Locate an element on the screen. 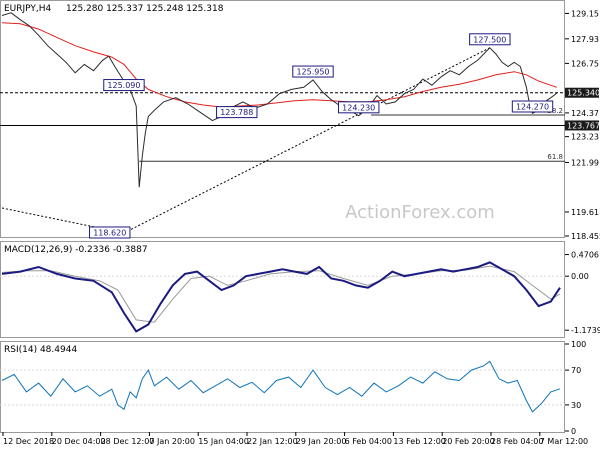  macd-y-tick-label: 0.4706 is located at coordinates (585, 255).